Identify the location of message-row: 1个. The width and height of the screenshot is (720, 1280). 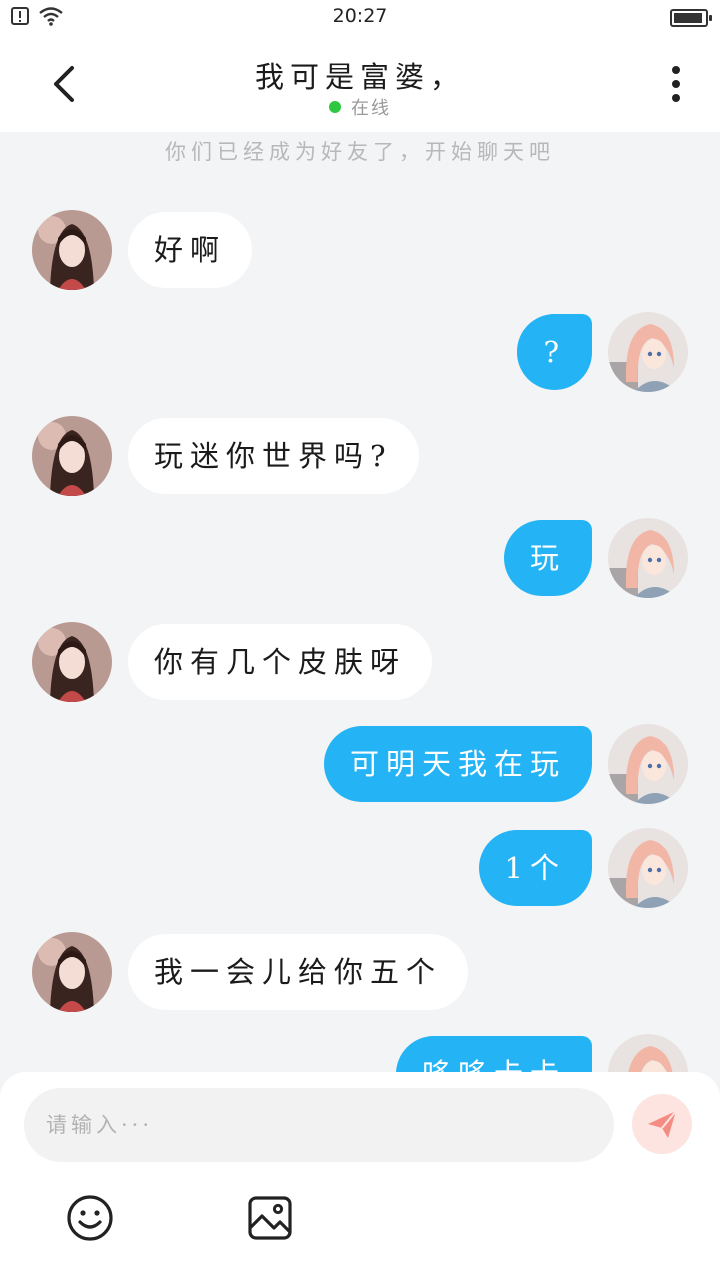
(360, 868).